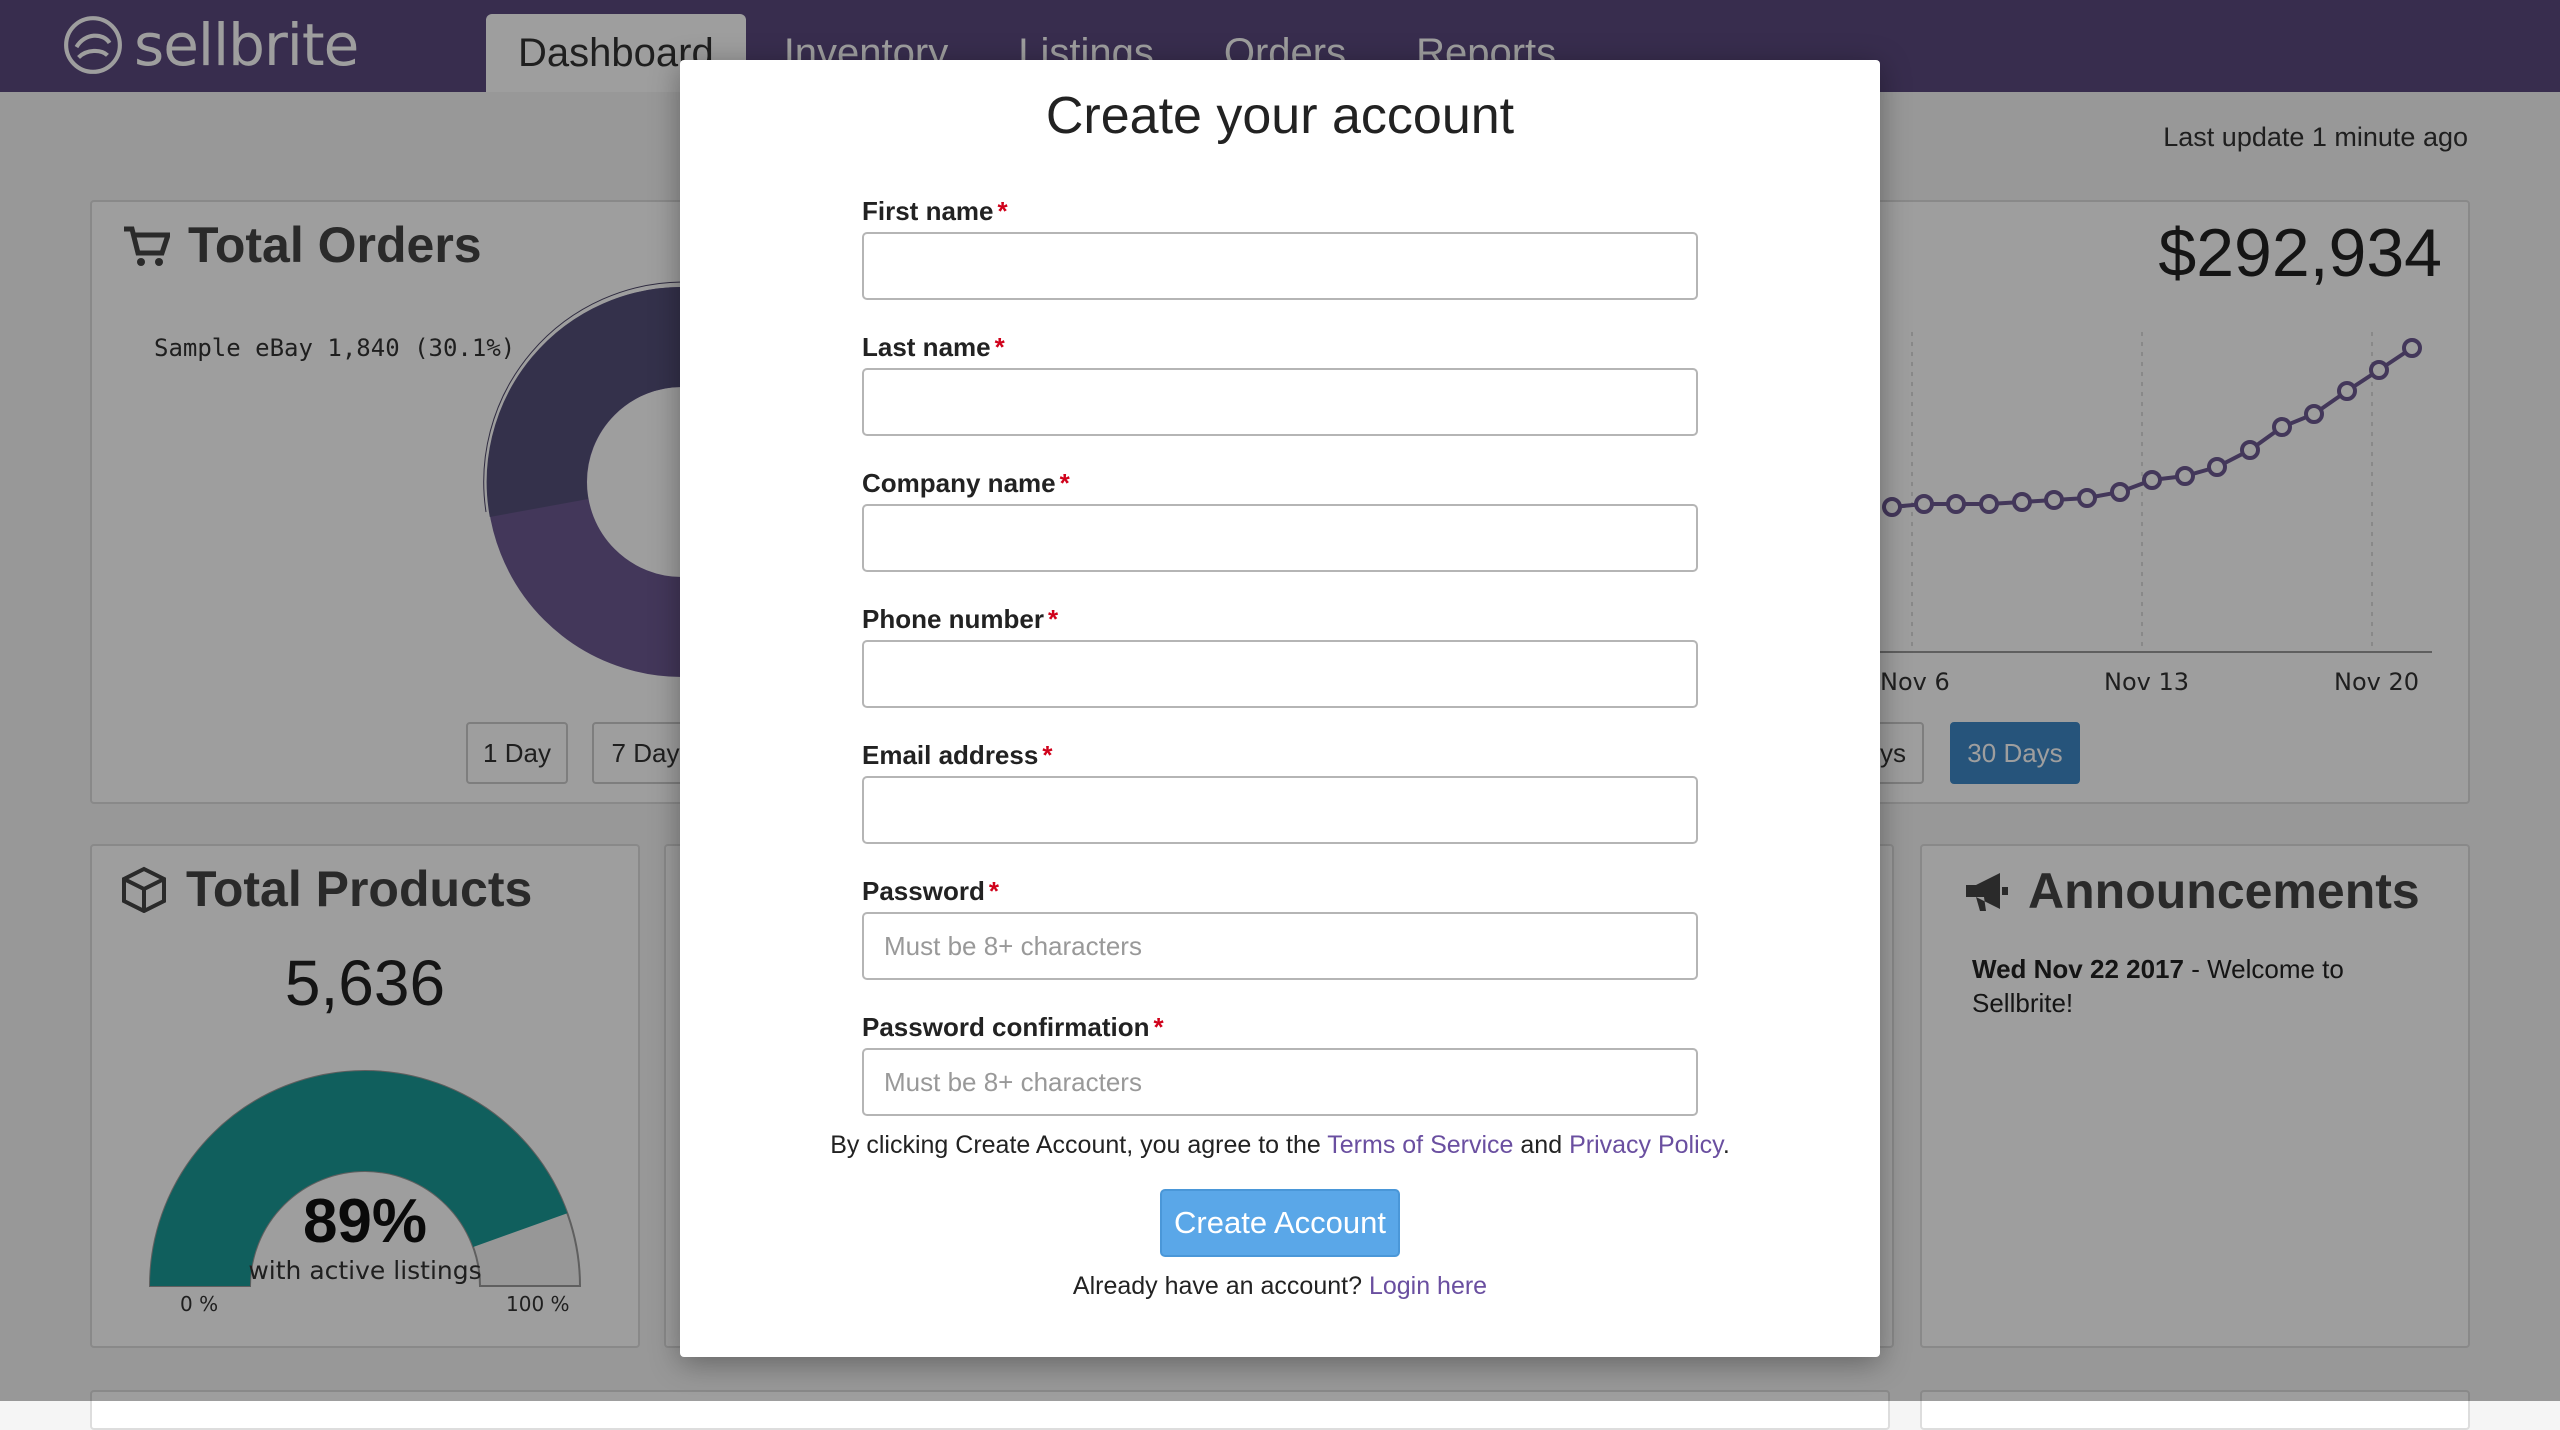 The width and height of the screenshot is (2560, 1430). What do you see at coordinates (1013, 1027) in the screenshot?
I see `password-confirmation-label: Password confirmation *` at bounding box center [1013, 1027].